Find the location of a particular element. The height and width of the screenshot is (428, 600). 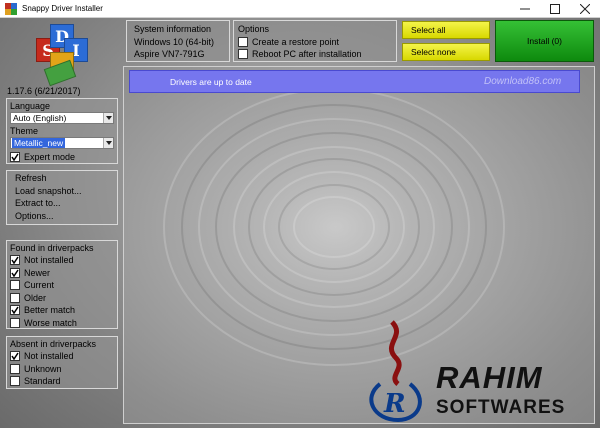

filter-absent-not-installed: Not installed is located at coordinates (62, 356).